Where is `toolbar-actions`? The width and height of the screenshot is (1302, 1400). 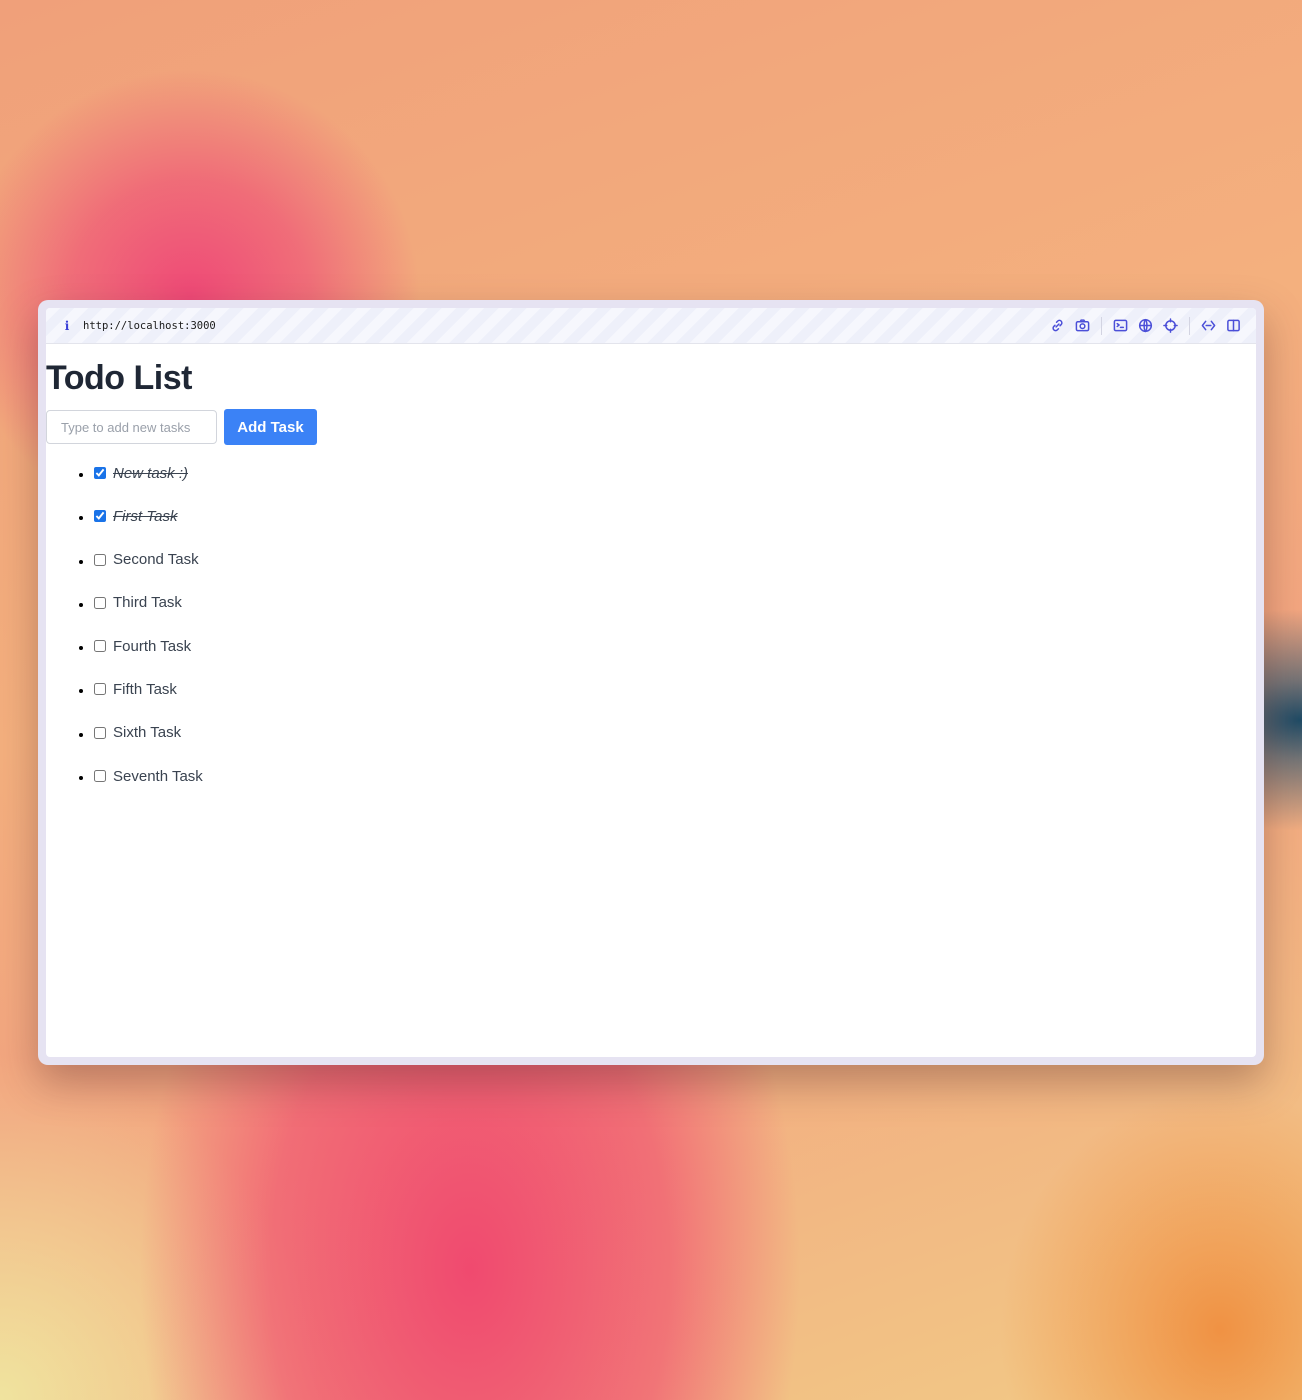
toolbar-actions is located at coordinates (1145, 325).